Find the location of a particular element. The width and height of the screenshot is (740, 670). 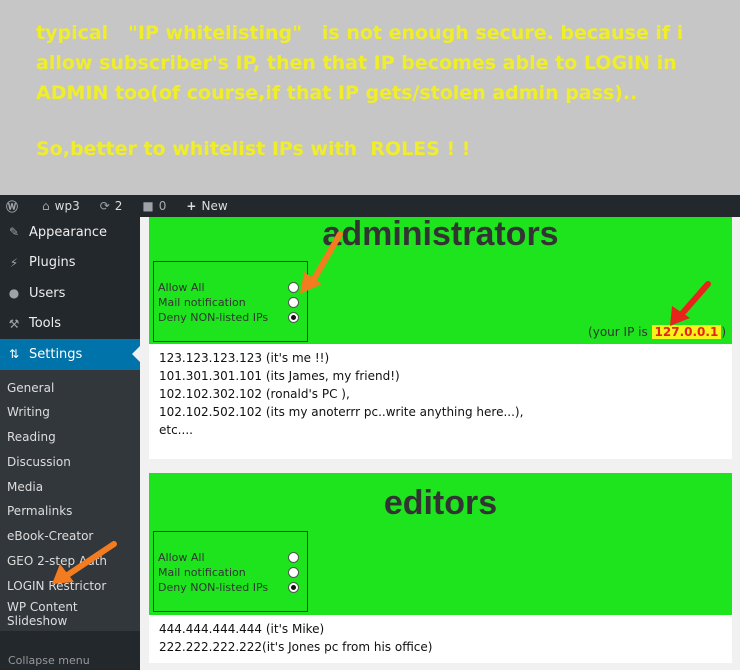

update-icon: ⟳ is located at coordinates (104, 206).